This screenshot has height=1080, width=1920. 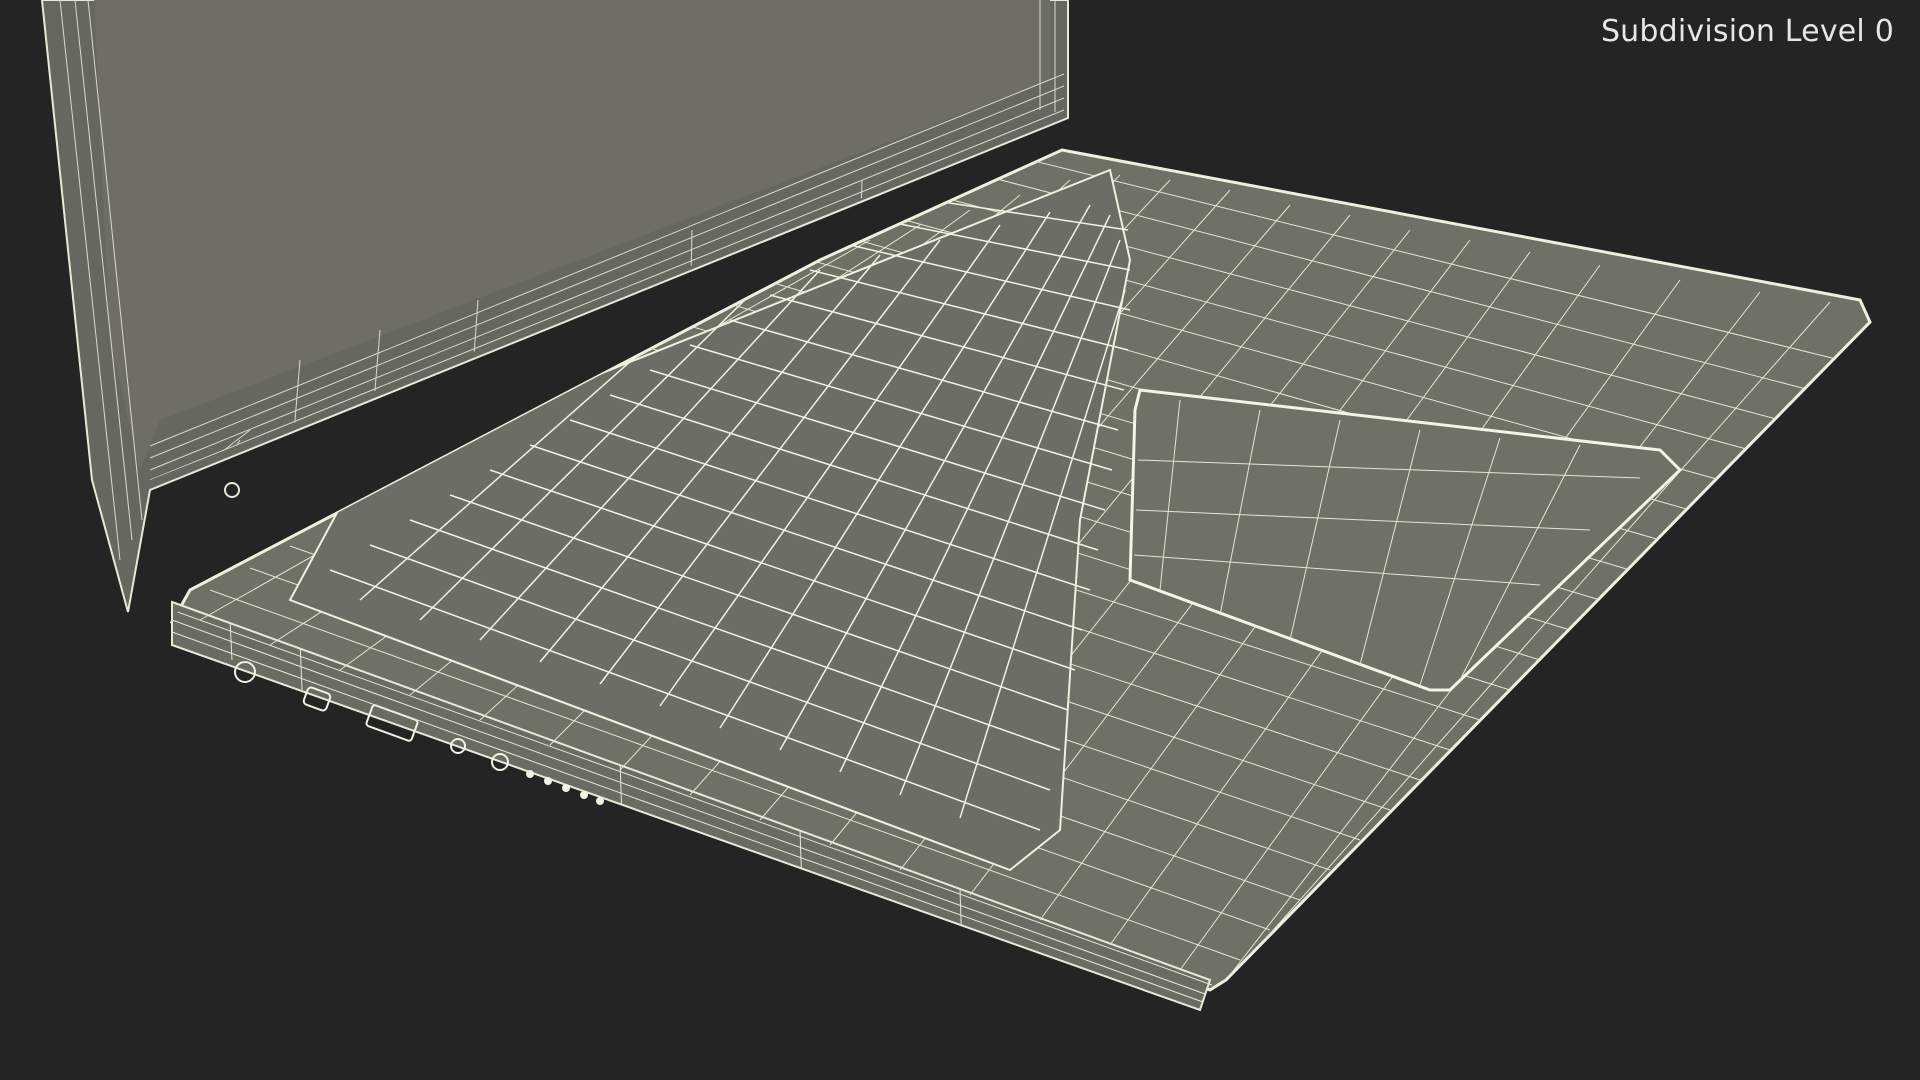 I want to click on hinge-screw, so click(x=232, y=490).